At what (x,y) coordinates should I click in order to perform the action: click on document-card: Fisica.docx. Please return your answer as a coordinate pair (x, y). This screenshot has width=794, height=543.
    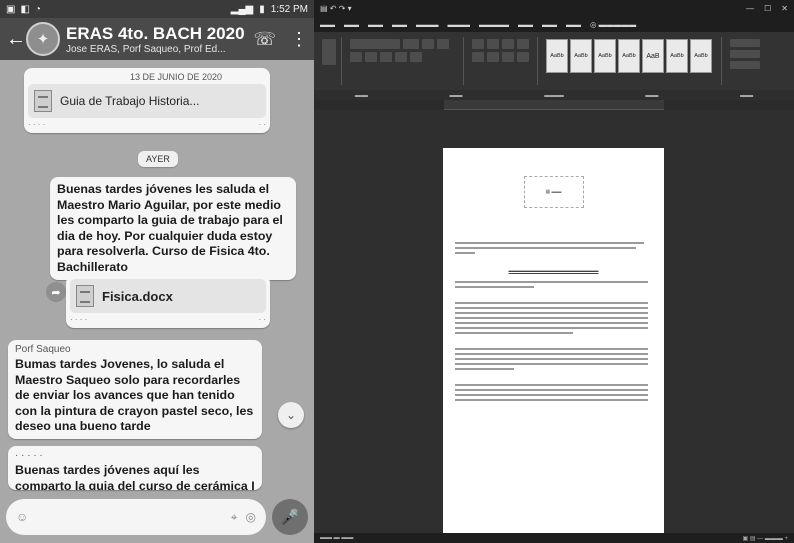
    Looking at the image, I should click on (168, 296).